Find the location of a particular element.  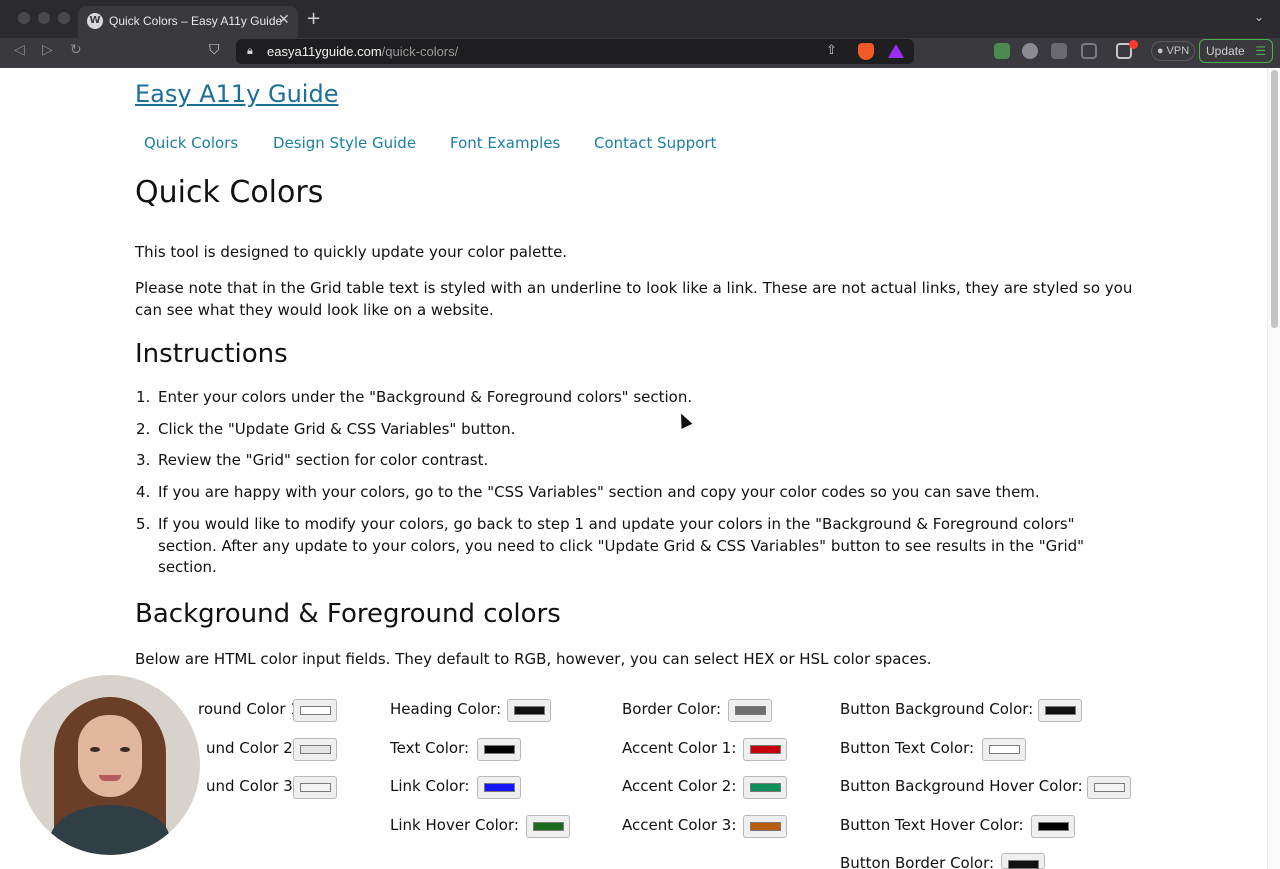

url-host: easya11yguide.com is located at coordinates (324, 51).